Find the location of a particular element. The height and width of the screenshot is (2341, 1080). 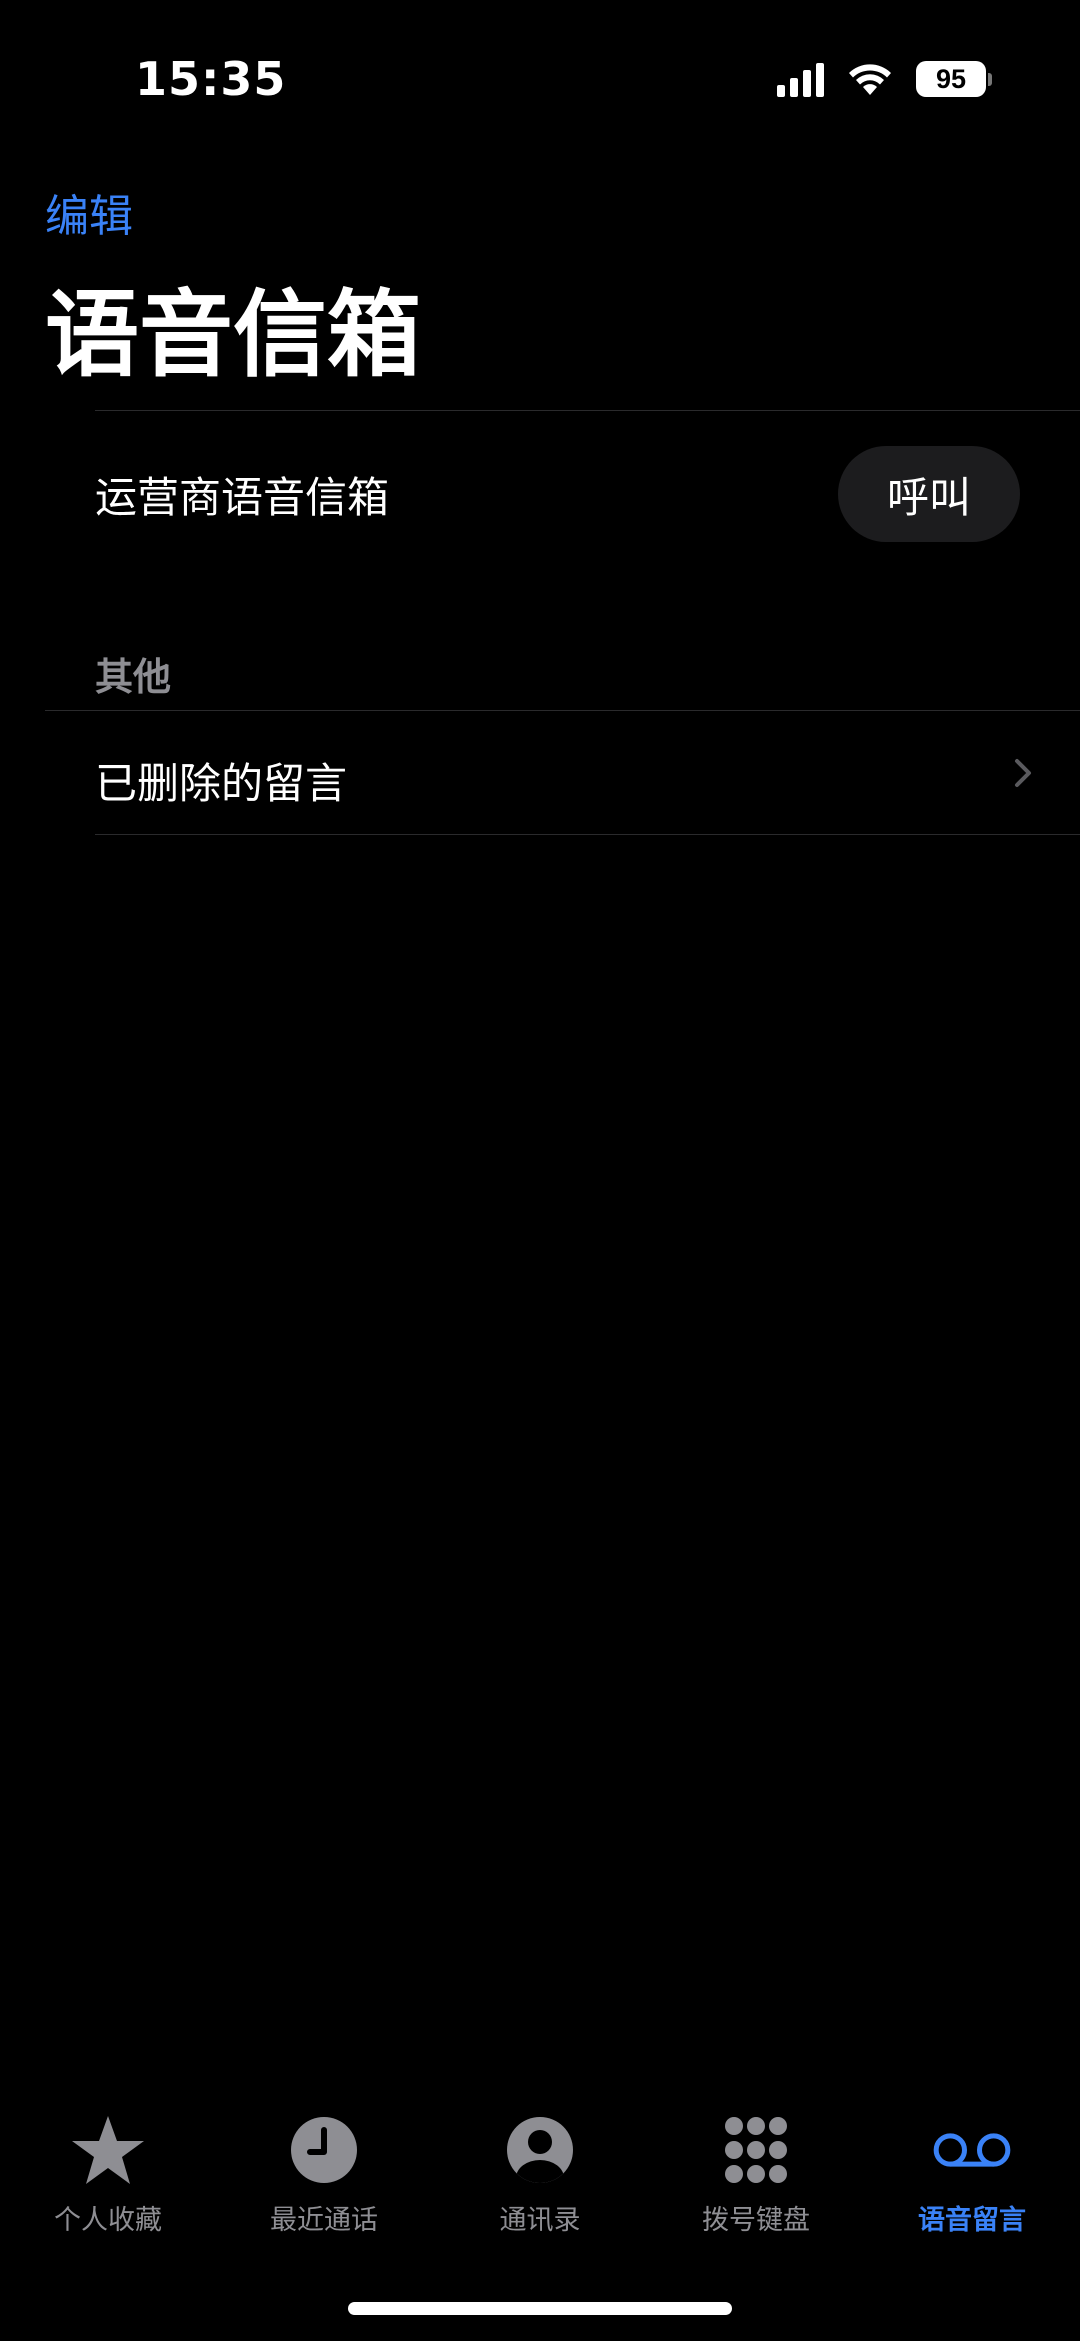

battery-icon: 95 is located at coordinates (954, 79).